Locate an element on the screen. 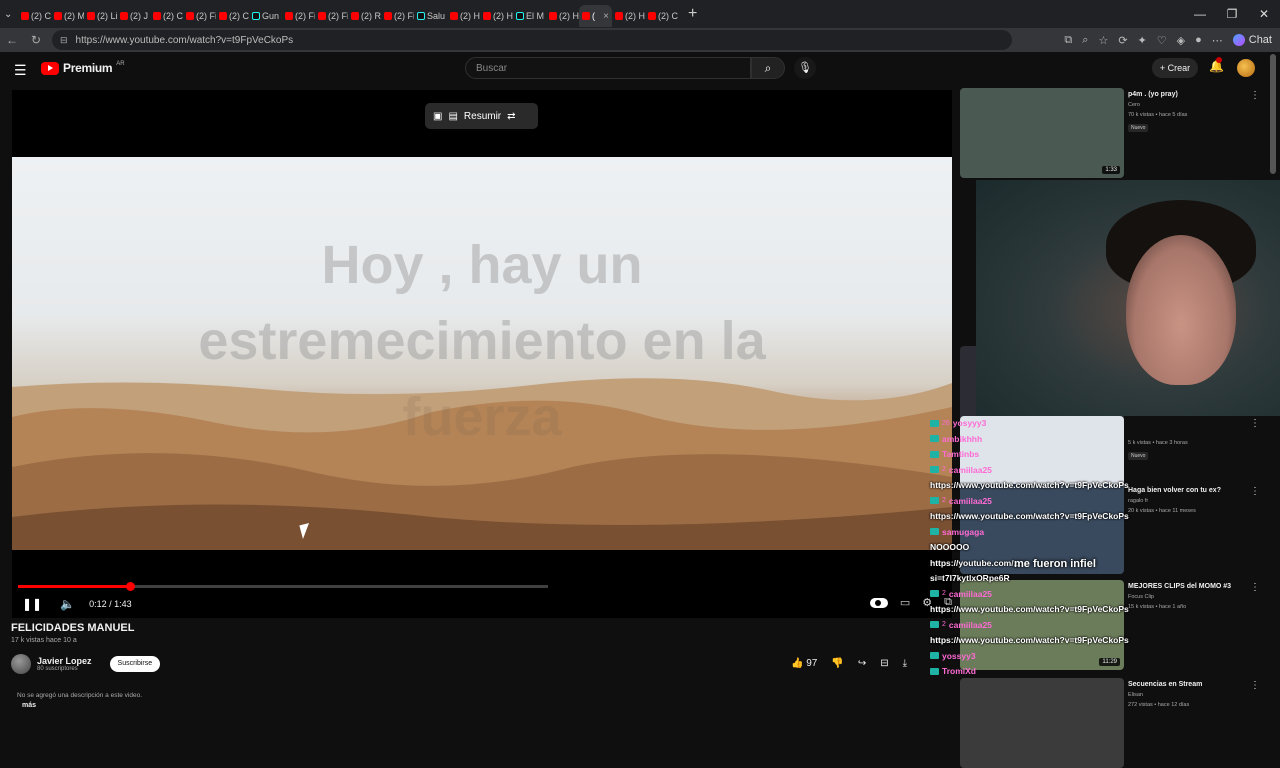  share-icon: ↪ is located at coordinates (862, 663).